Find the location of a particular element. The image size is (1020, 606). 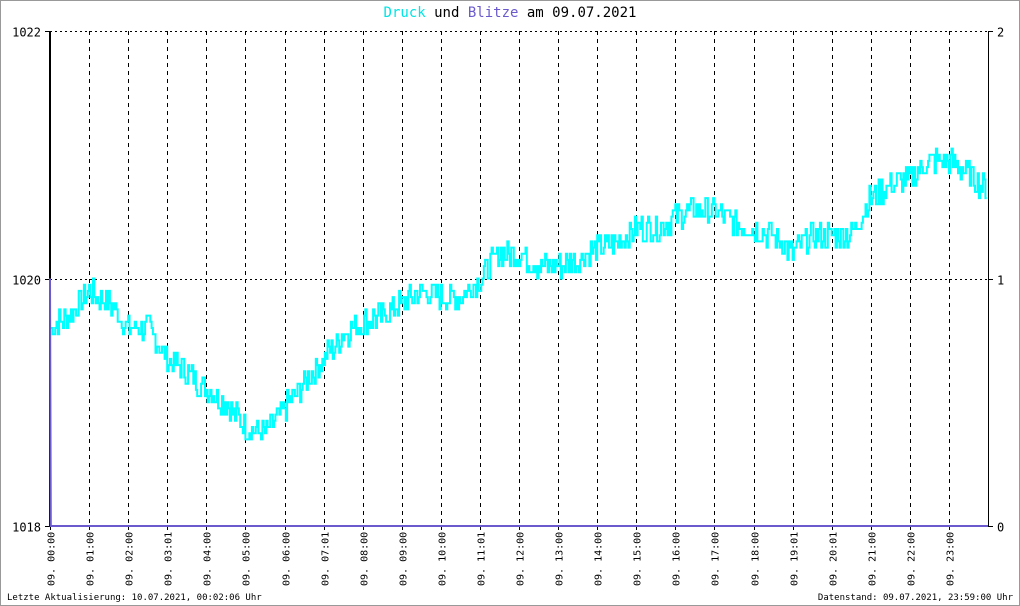

x-tick-label: 09. 06:00 is located at coordinates (287, 559).